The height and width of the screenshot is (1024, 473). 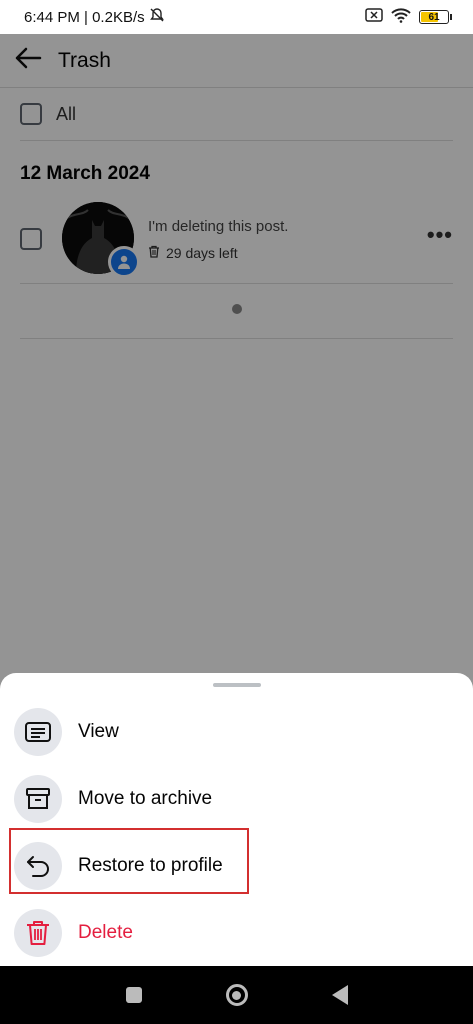 What do you see at coordinates (374, 17) in the screenshot?
I see `no-sim-icon` at bounding box center [374, 17].